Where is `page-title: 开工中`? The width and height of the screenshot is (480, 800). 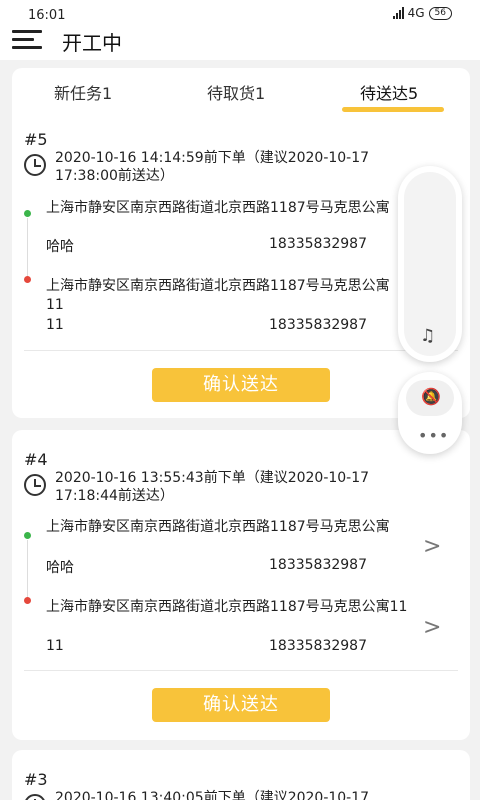
page-title: 开工中 is located at coordinates (92, 43).